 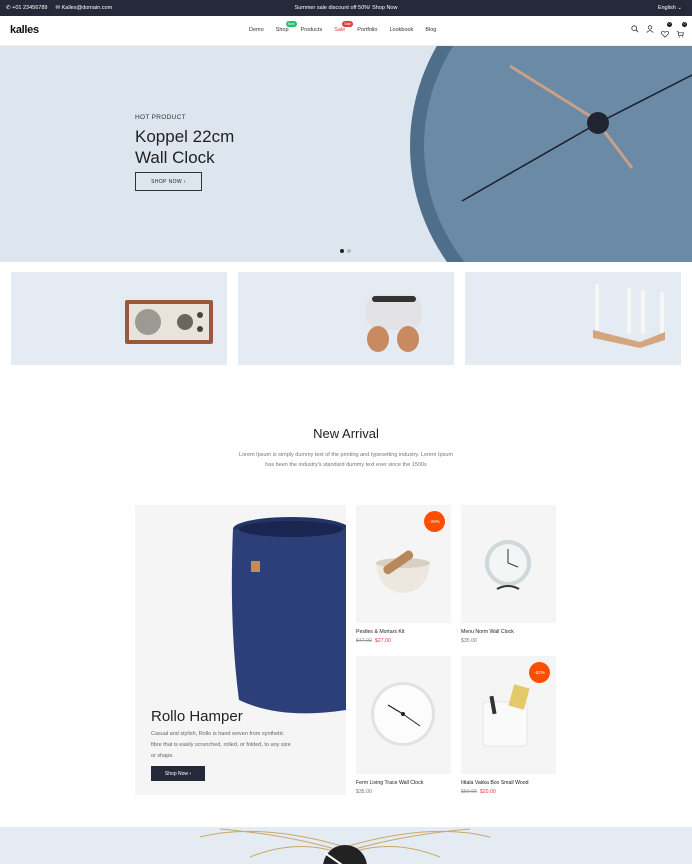 What do you see at coordinates (681, 30) in the screenshot?
I see `cart-button: 0` at bounding box center [681, 30].